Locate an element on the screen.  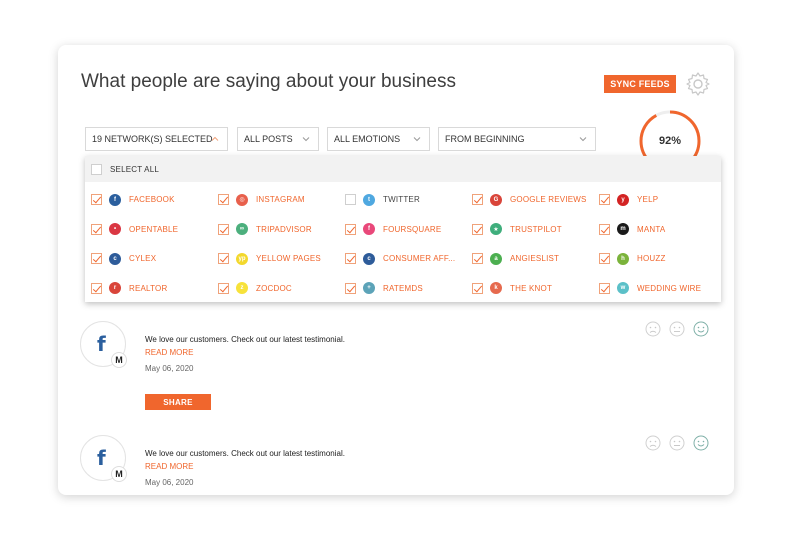
select-all-row: SELECT ALL is located at coordinates (403, 169).